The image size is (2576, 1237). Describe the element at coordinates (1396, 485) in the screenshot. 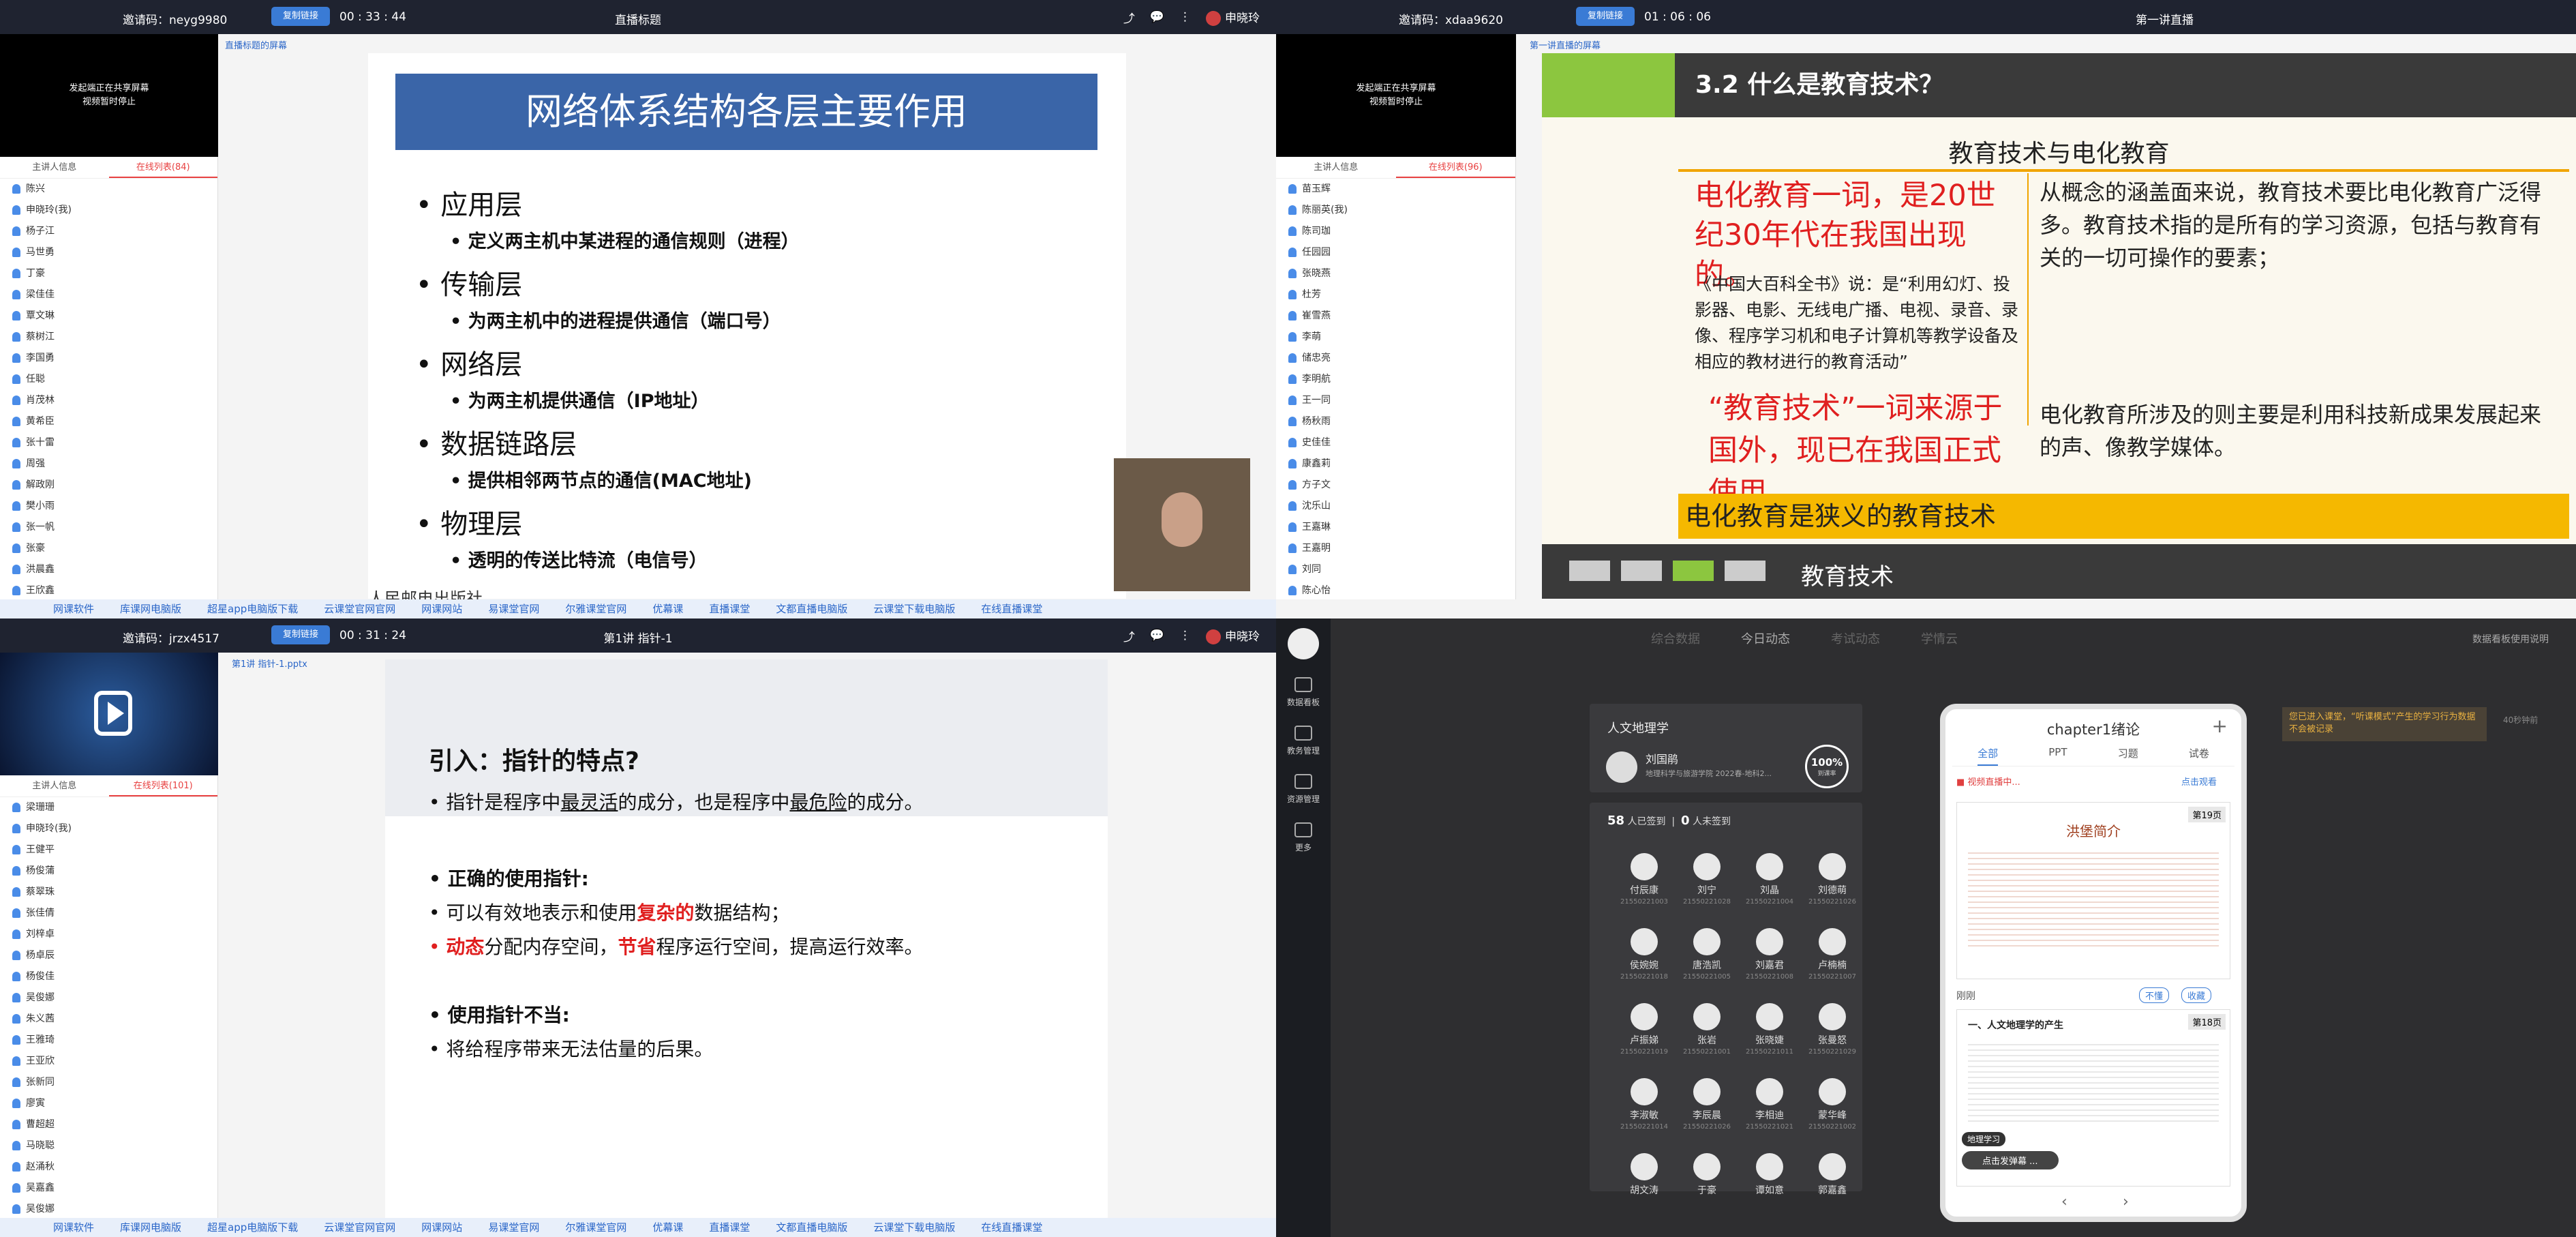

I see `member-item: 方子文` at that location.